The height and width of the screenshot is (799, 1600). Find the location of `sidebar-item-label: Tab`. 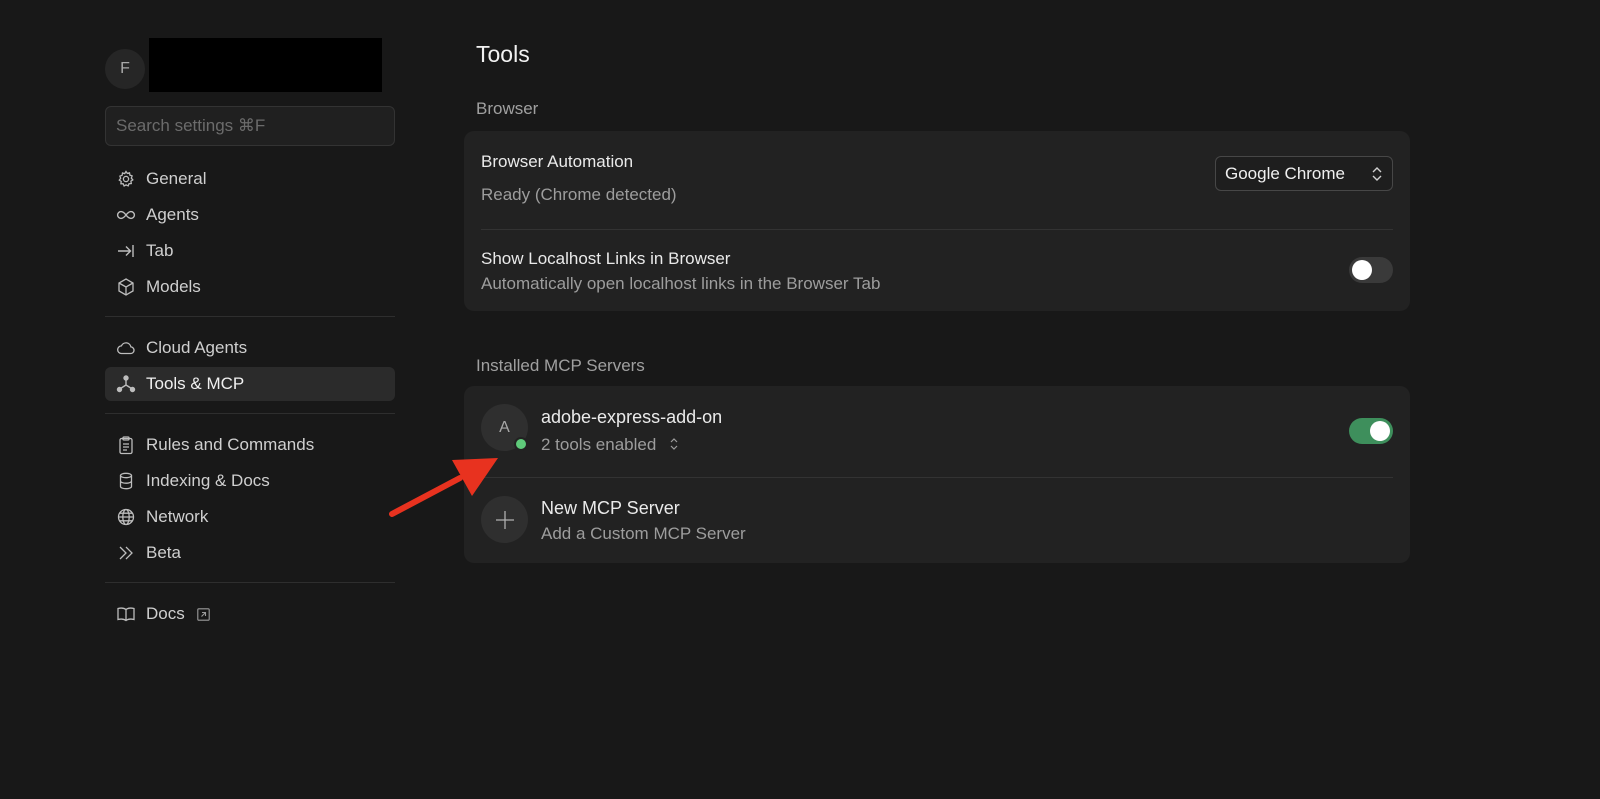

sidebar-item-label: Tab is located at coordinates (160, 250).